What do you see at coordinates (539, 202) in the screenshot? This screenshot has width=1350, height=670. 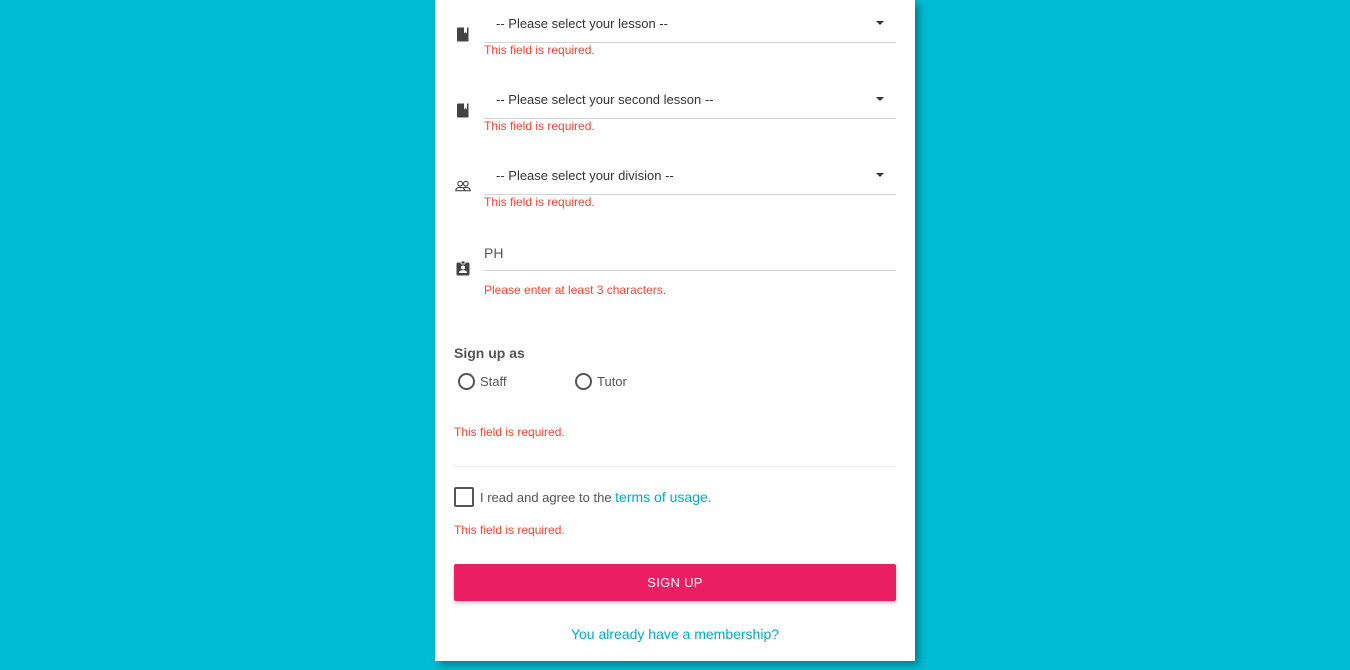 I see `division-error: This field is required.` at bounding box center [539, 202].